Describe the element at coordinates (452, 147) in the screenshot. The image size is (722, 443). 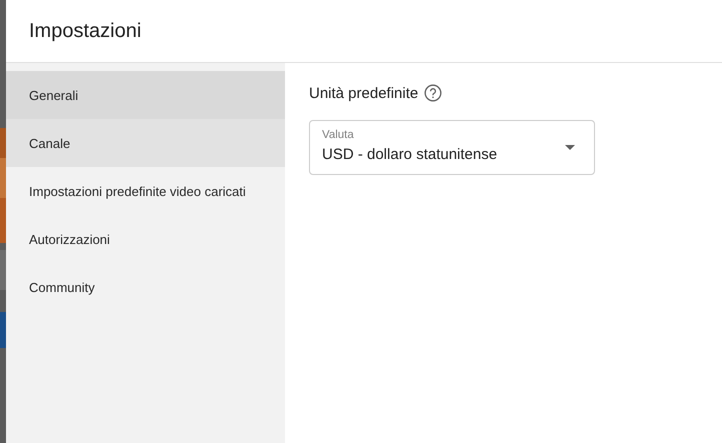
I see `currency-select: Valuta USD - dollaro statunitense` at that location.